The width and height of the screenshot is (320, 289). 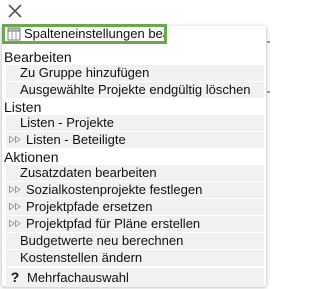 I want to click on menu-item-projektpfad-plaene: Projektpfad für Pläne erstellen, so click(x=135, y=224).